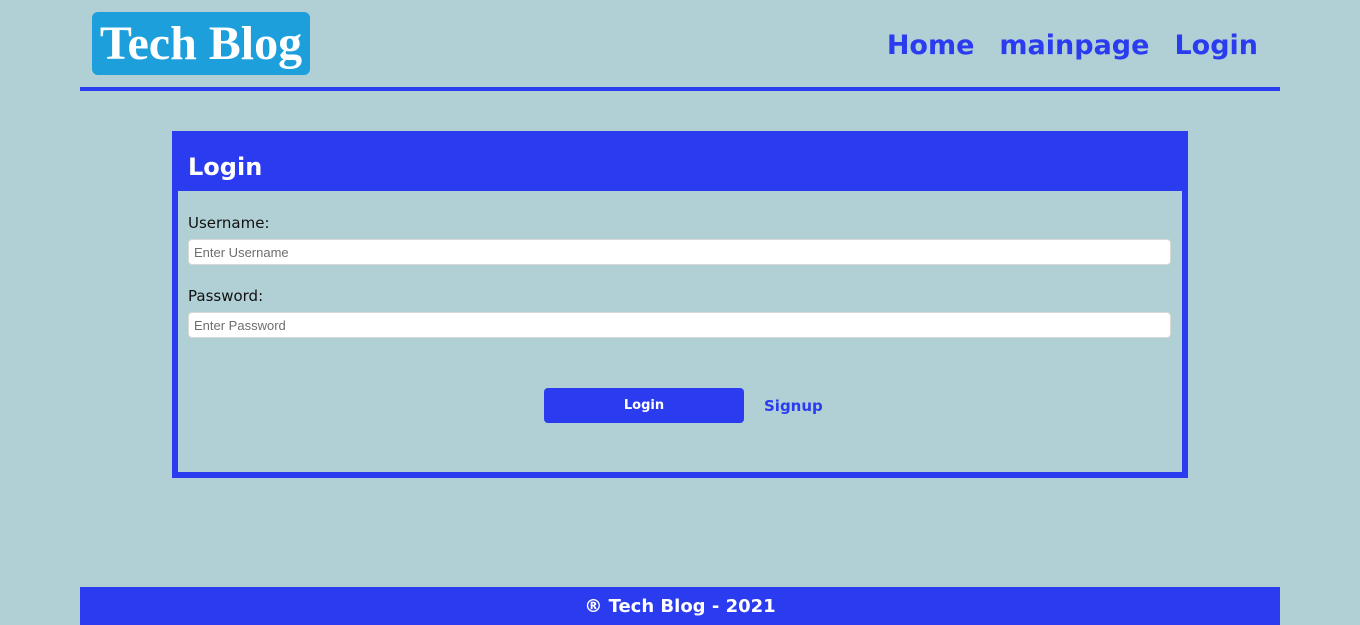  What do you see at coordinates (680, 606) in the screenshot?
I see `footer: ® Tech Blog - 2021` at bounding box center [680, 606].